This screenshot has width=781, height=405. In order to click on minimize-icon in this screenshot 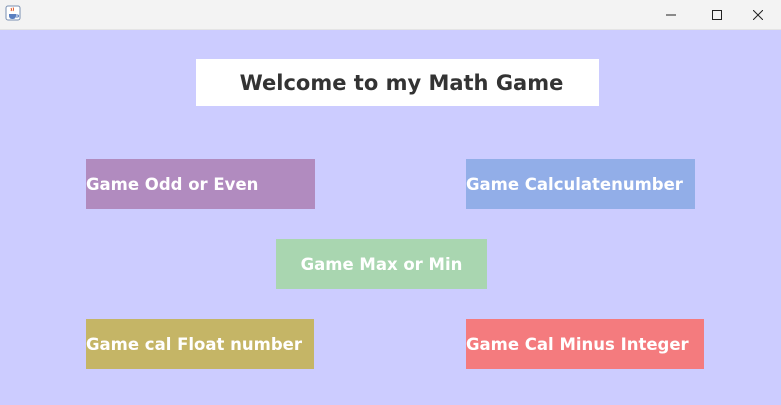, I will do `click(671, 15)`.